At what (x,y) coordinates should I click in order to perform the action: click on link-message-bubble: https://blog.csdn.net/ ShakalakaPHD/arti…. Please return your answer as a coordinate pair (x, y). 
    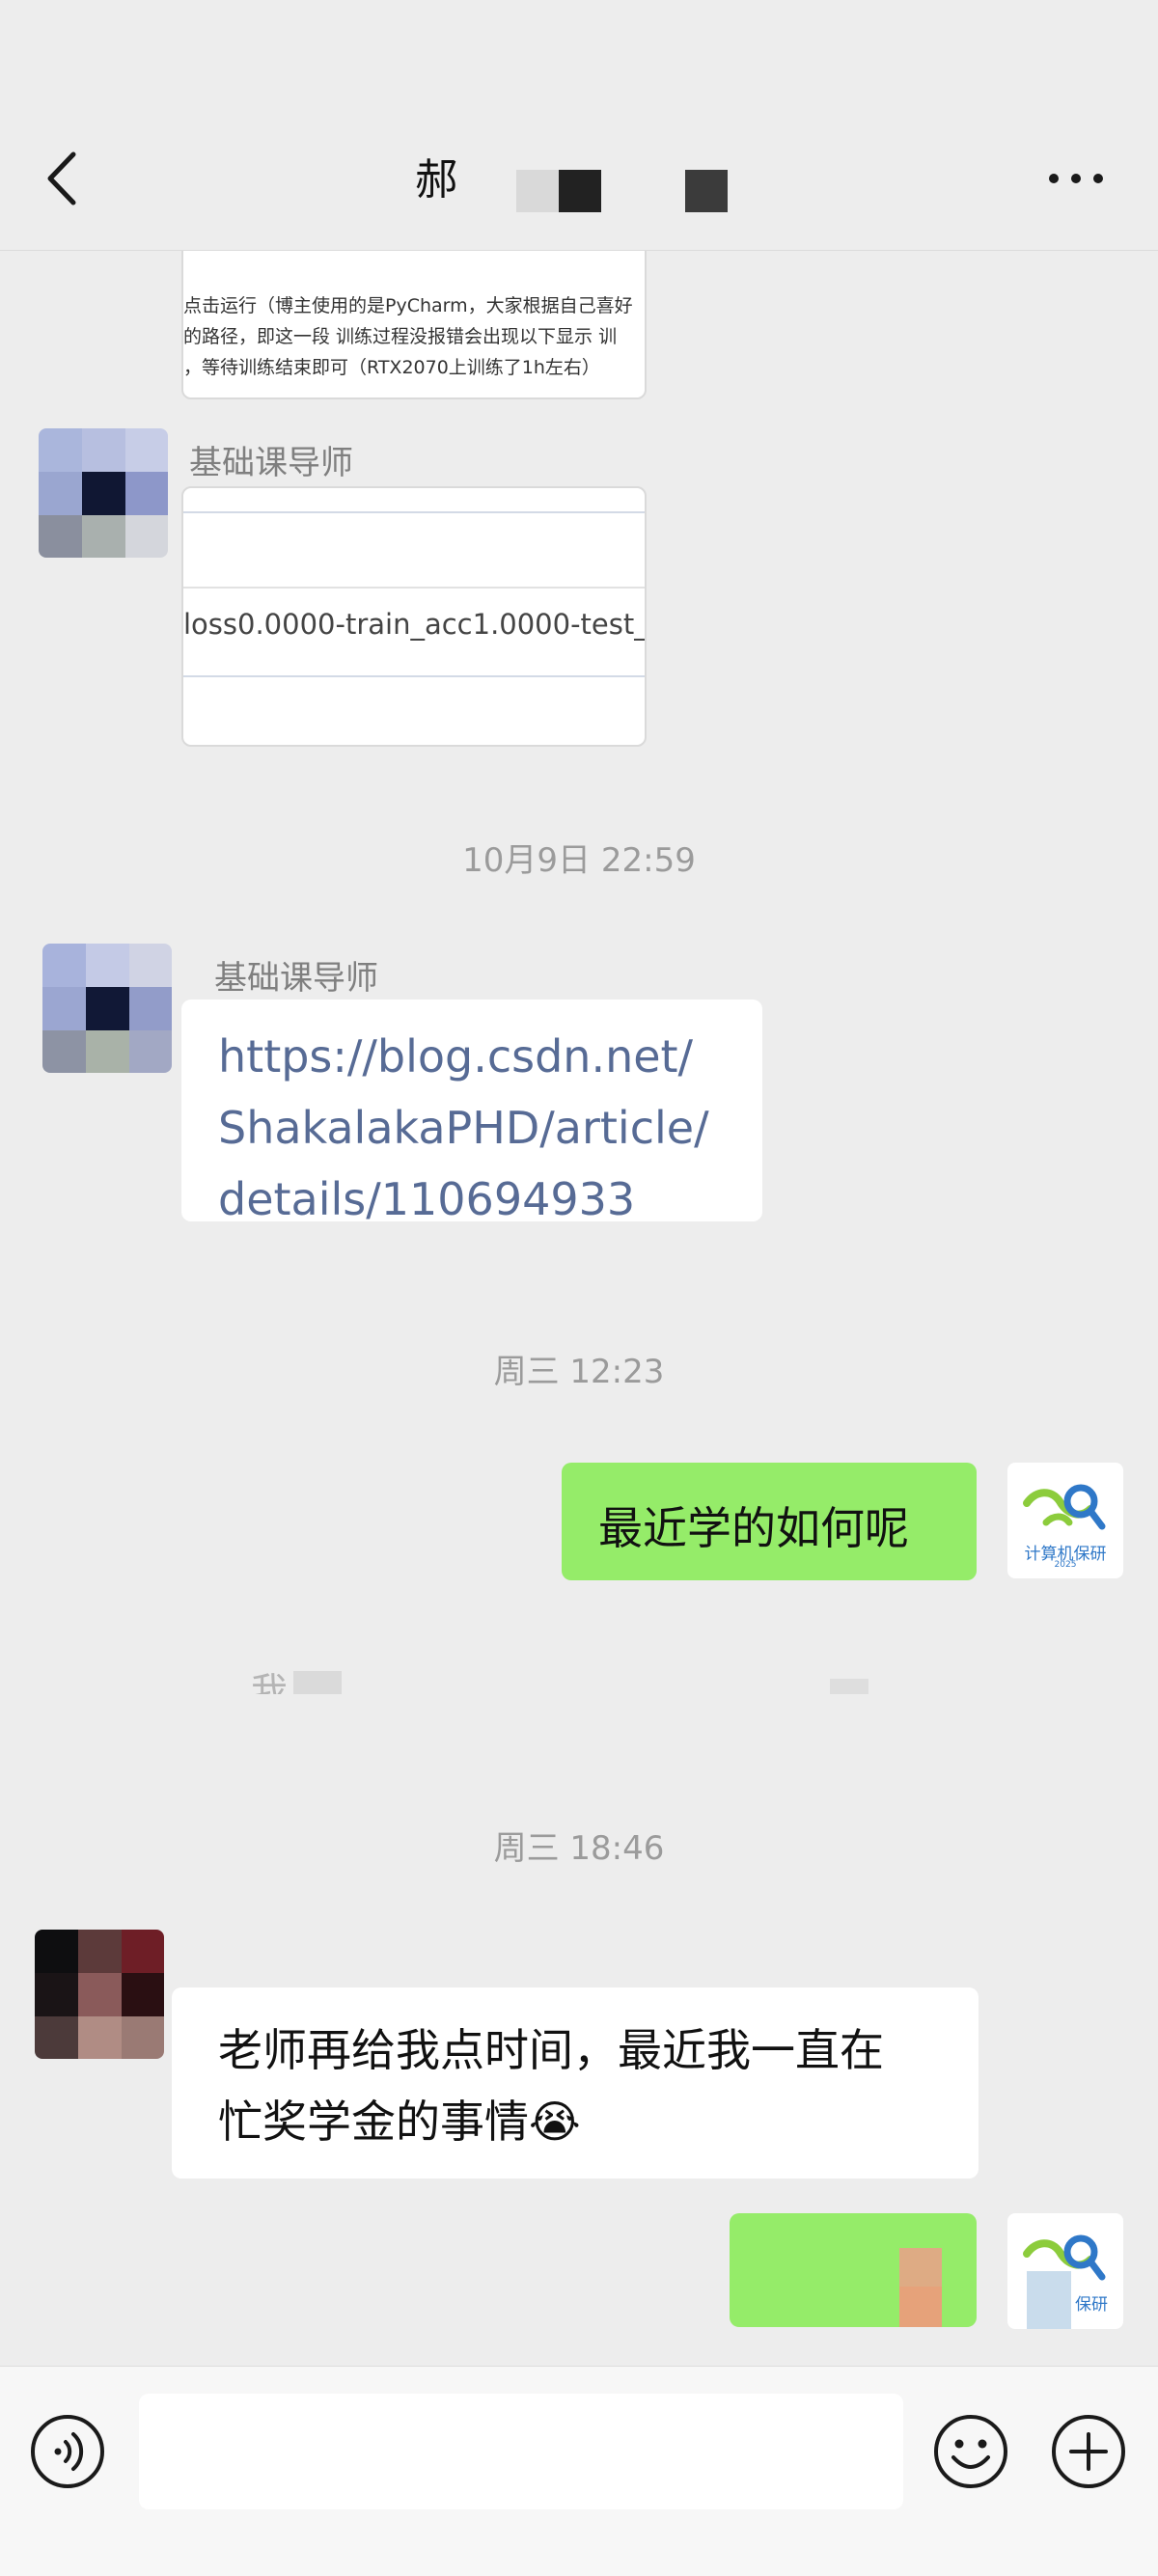
    Looking at the image, I should click on (471, 1112).